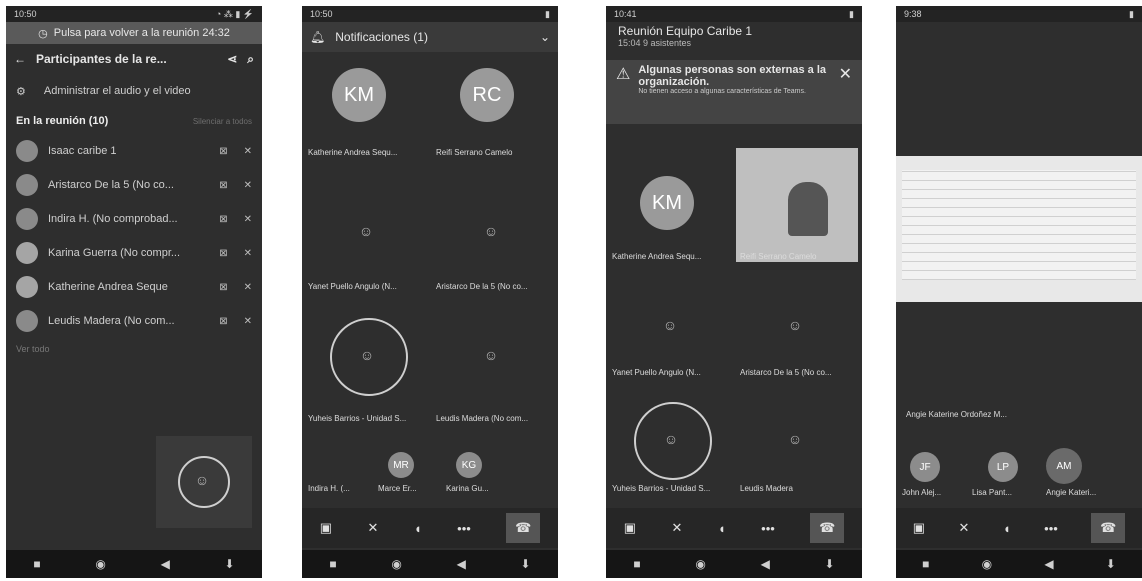 The height and width of the screenshot is (581, 1142). I want to click on avatar-jf: JF, so click(925, 467).